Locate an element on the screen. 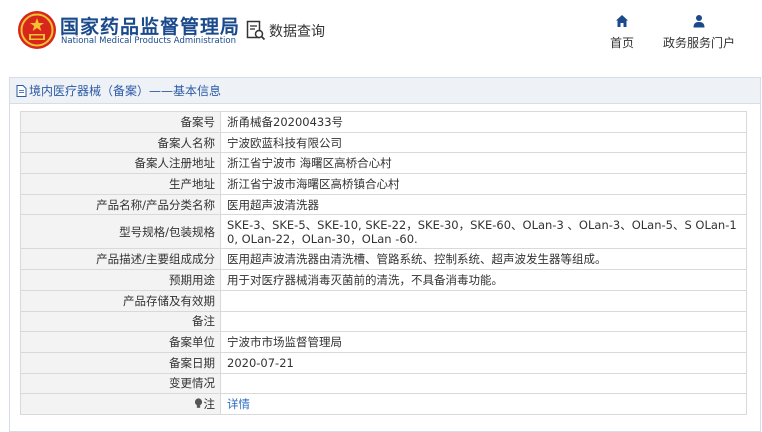 The height and width of the screenshot is (432, 762). nav-home-label: 首页 is located at coordinates (621, 43).